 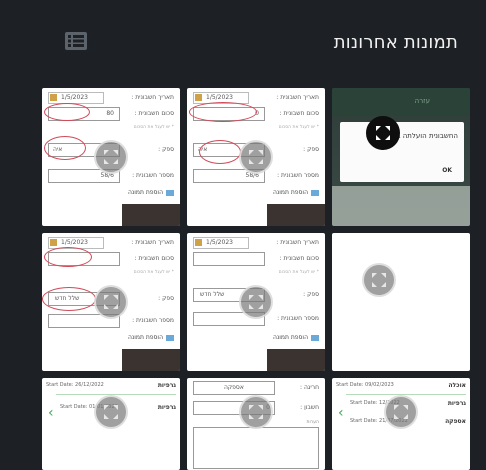 I want to click on notes-field, so click(x=256, y=448).